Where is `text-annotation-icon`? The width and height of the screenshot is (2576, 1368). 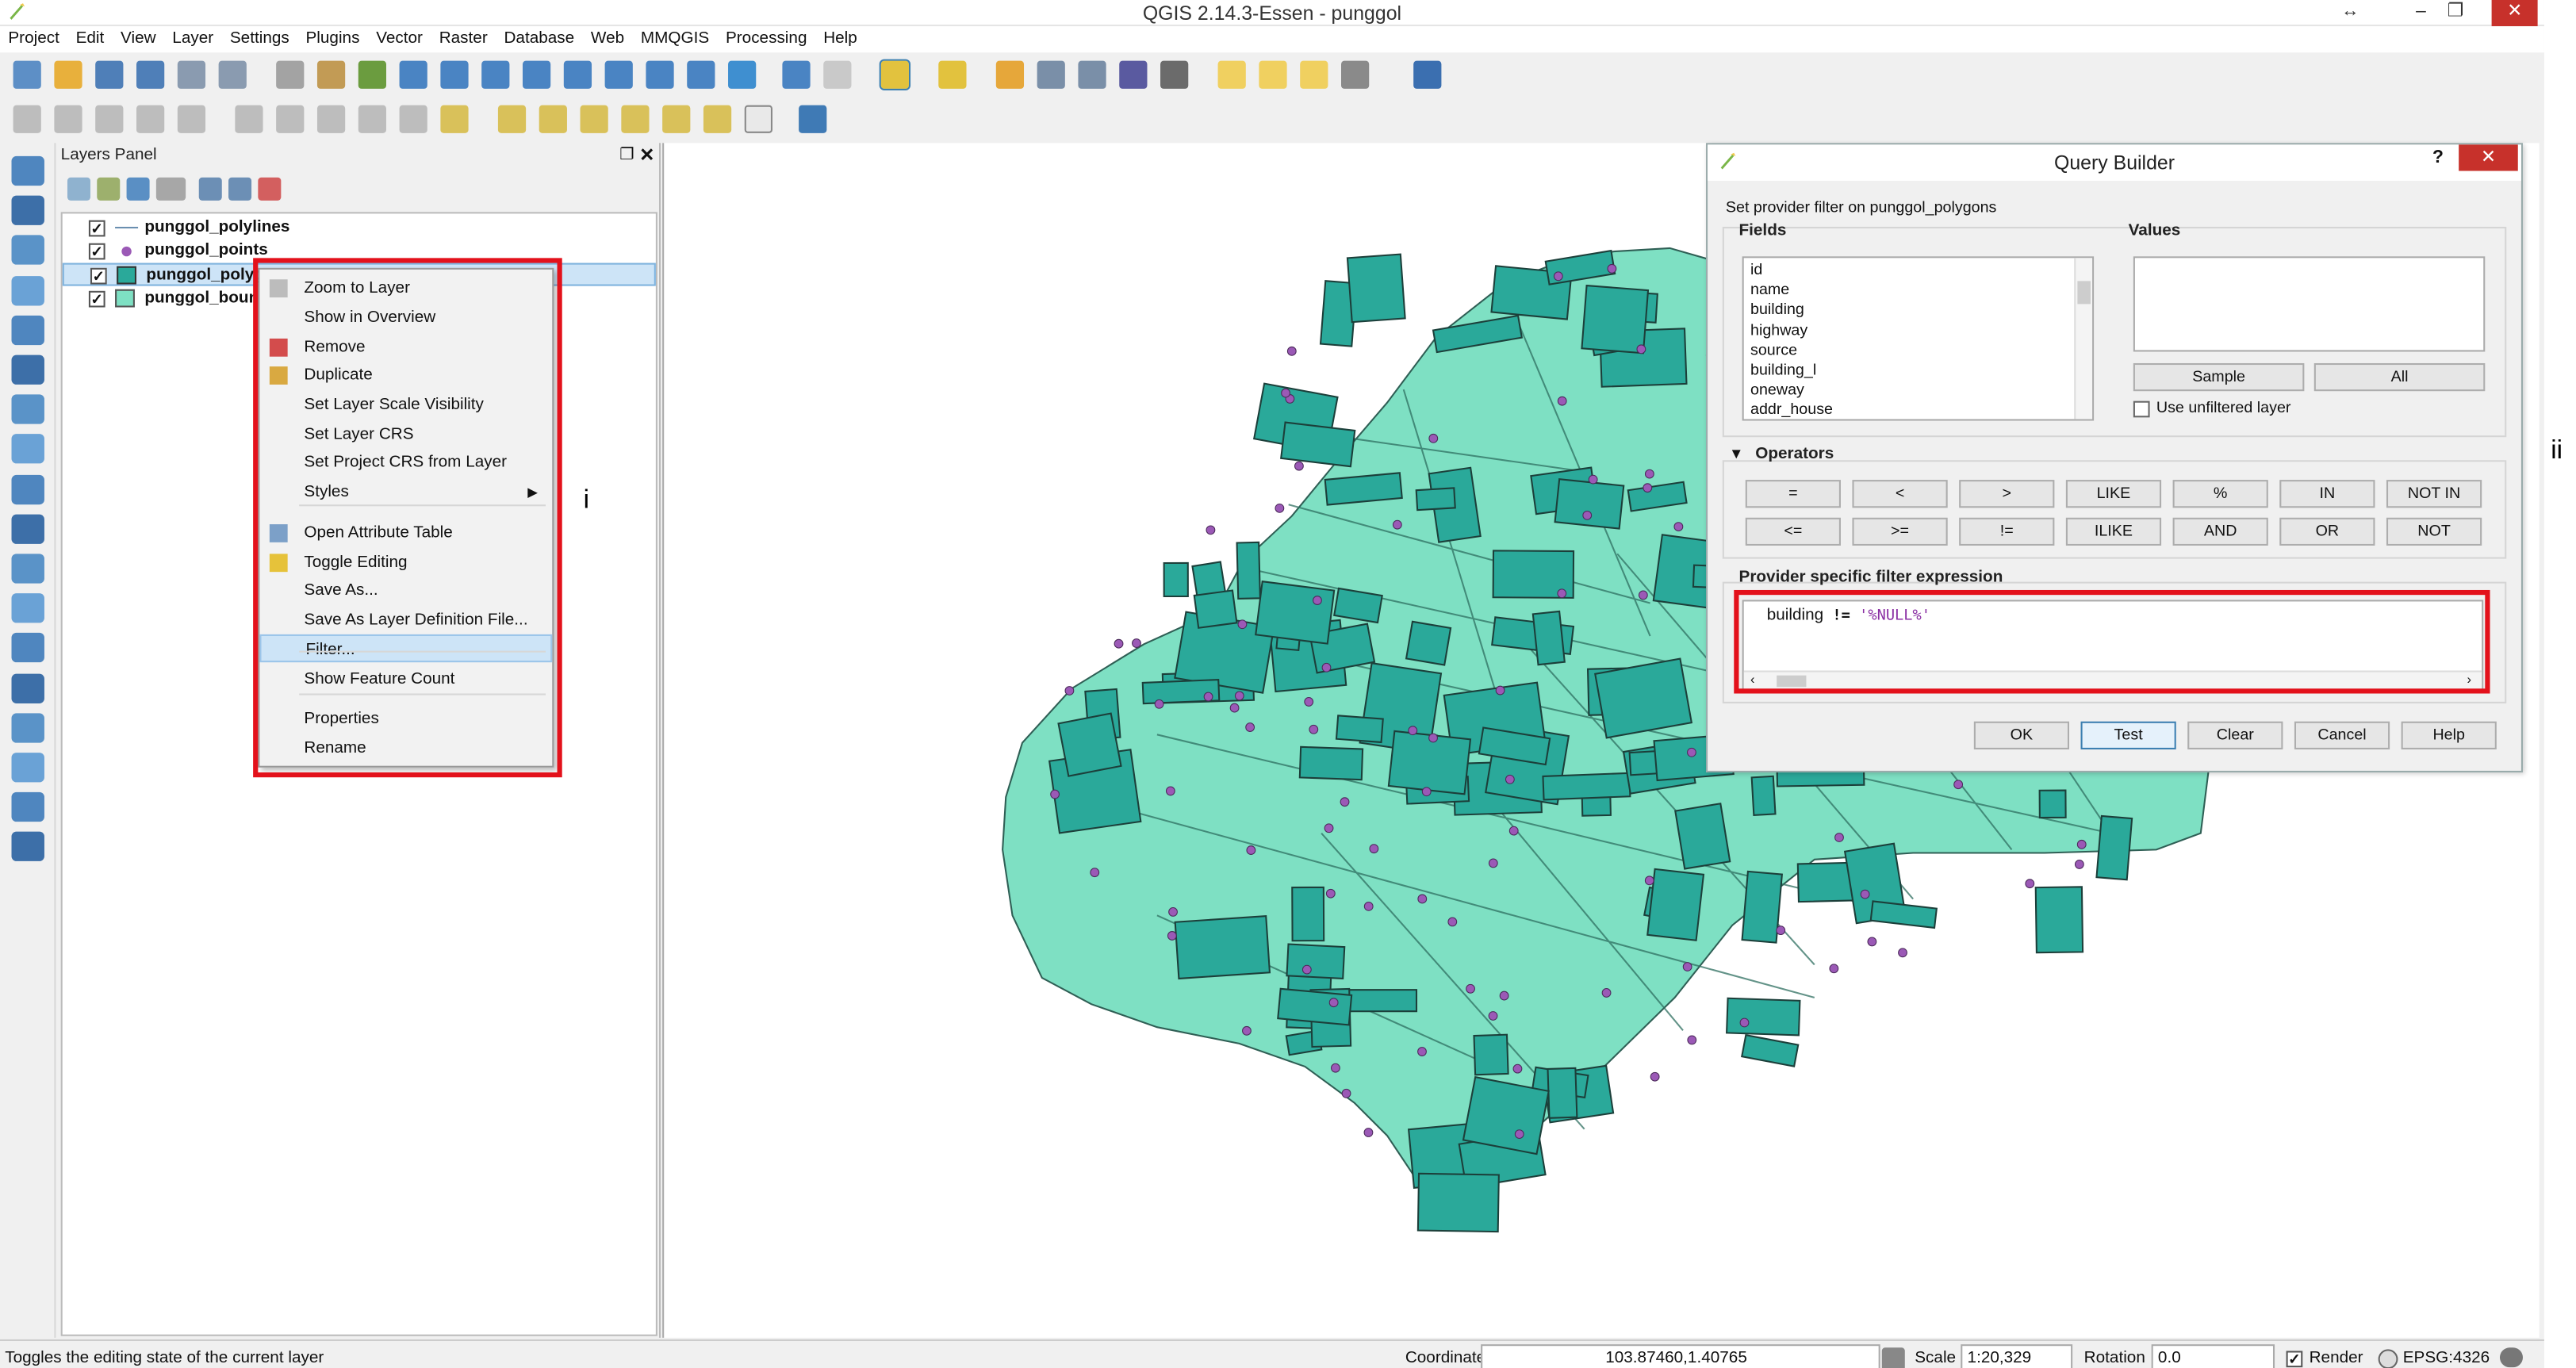 text-annotation-icon is located at coordinates (1355, 74).